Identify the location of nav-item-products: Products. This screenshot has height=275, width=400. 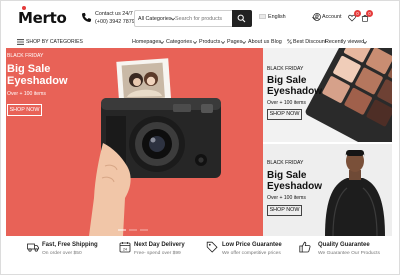
(209, 42).